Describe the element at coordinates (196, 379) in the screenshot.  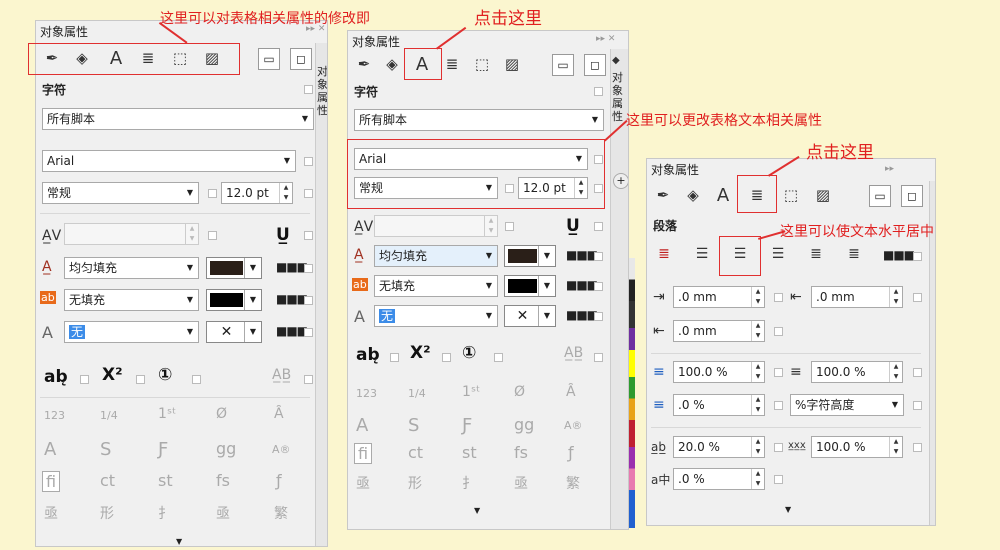
I see `circle-checkbox` at that location.